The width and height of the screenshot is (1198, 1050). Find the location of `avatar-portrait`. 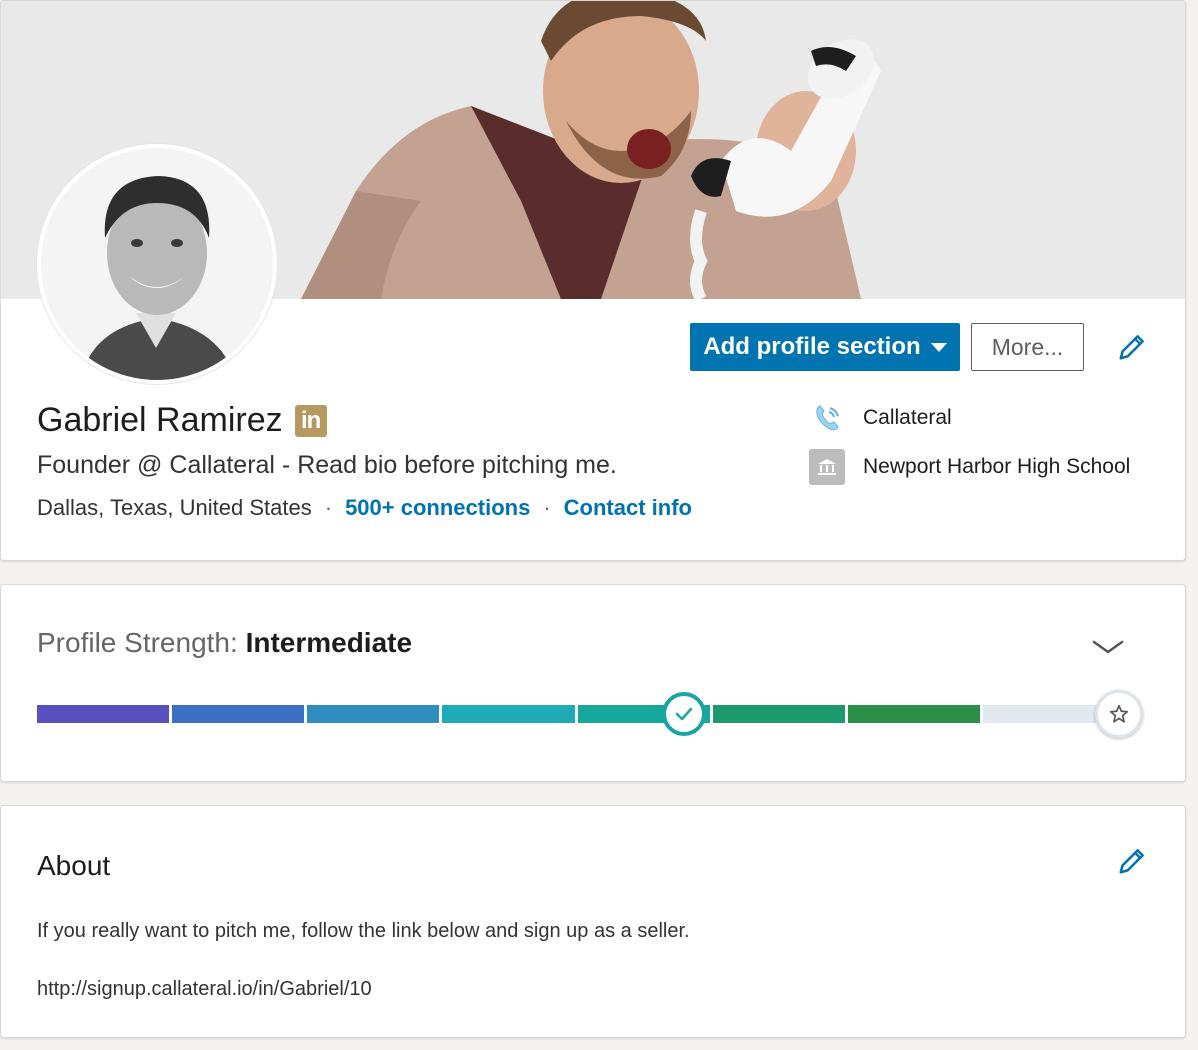

avatar-portrait is located at coordinates (157, 264).